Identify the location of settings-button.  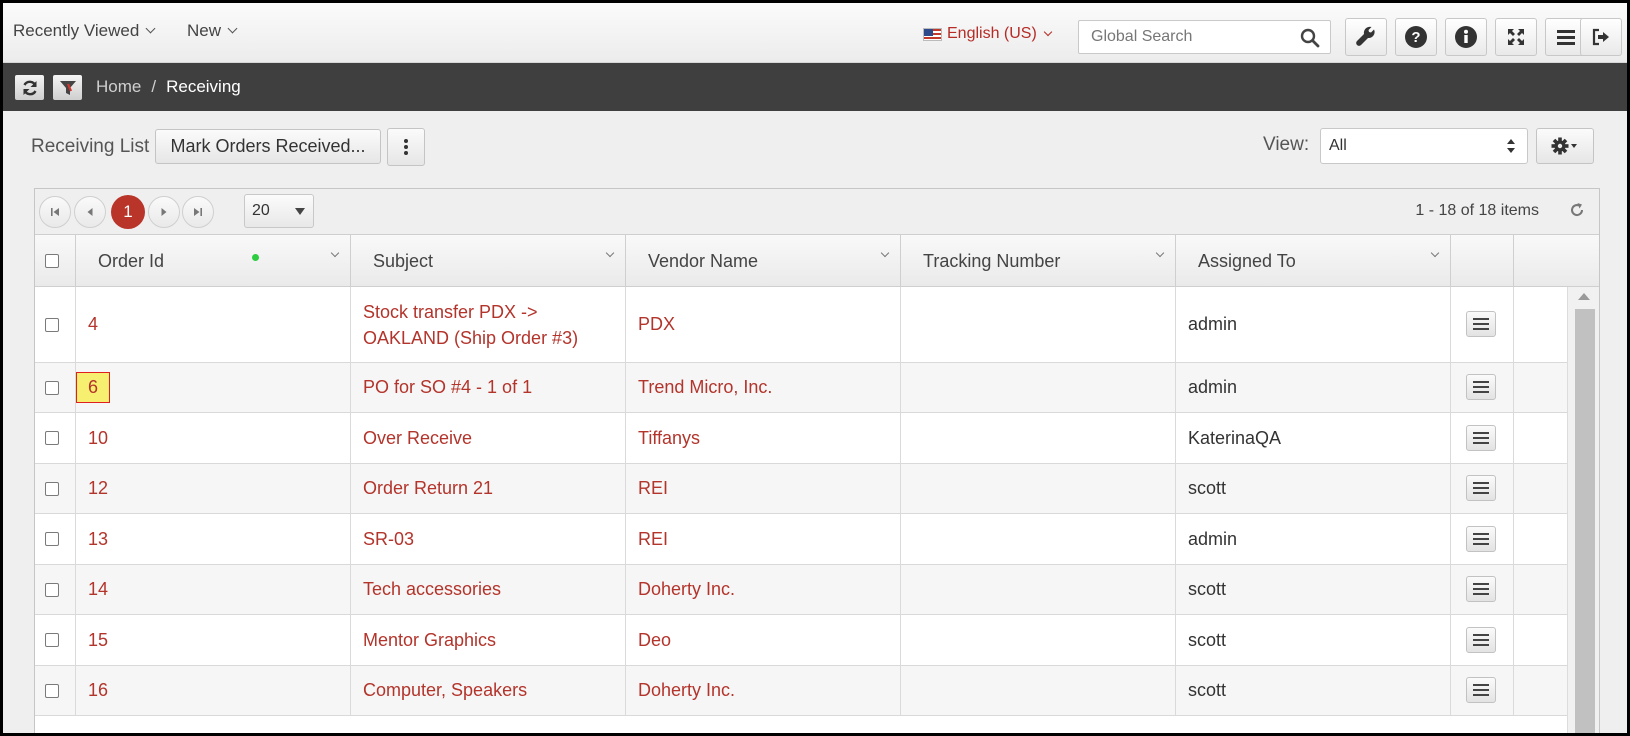
(1565, 146).